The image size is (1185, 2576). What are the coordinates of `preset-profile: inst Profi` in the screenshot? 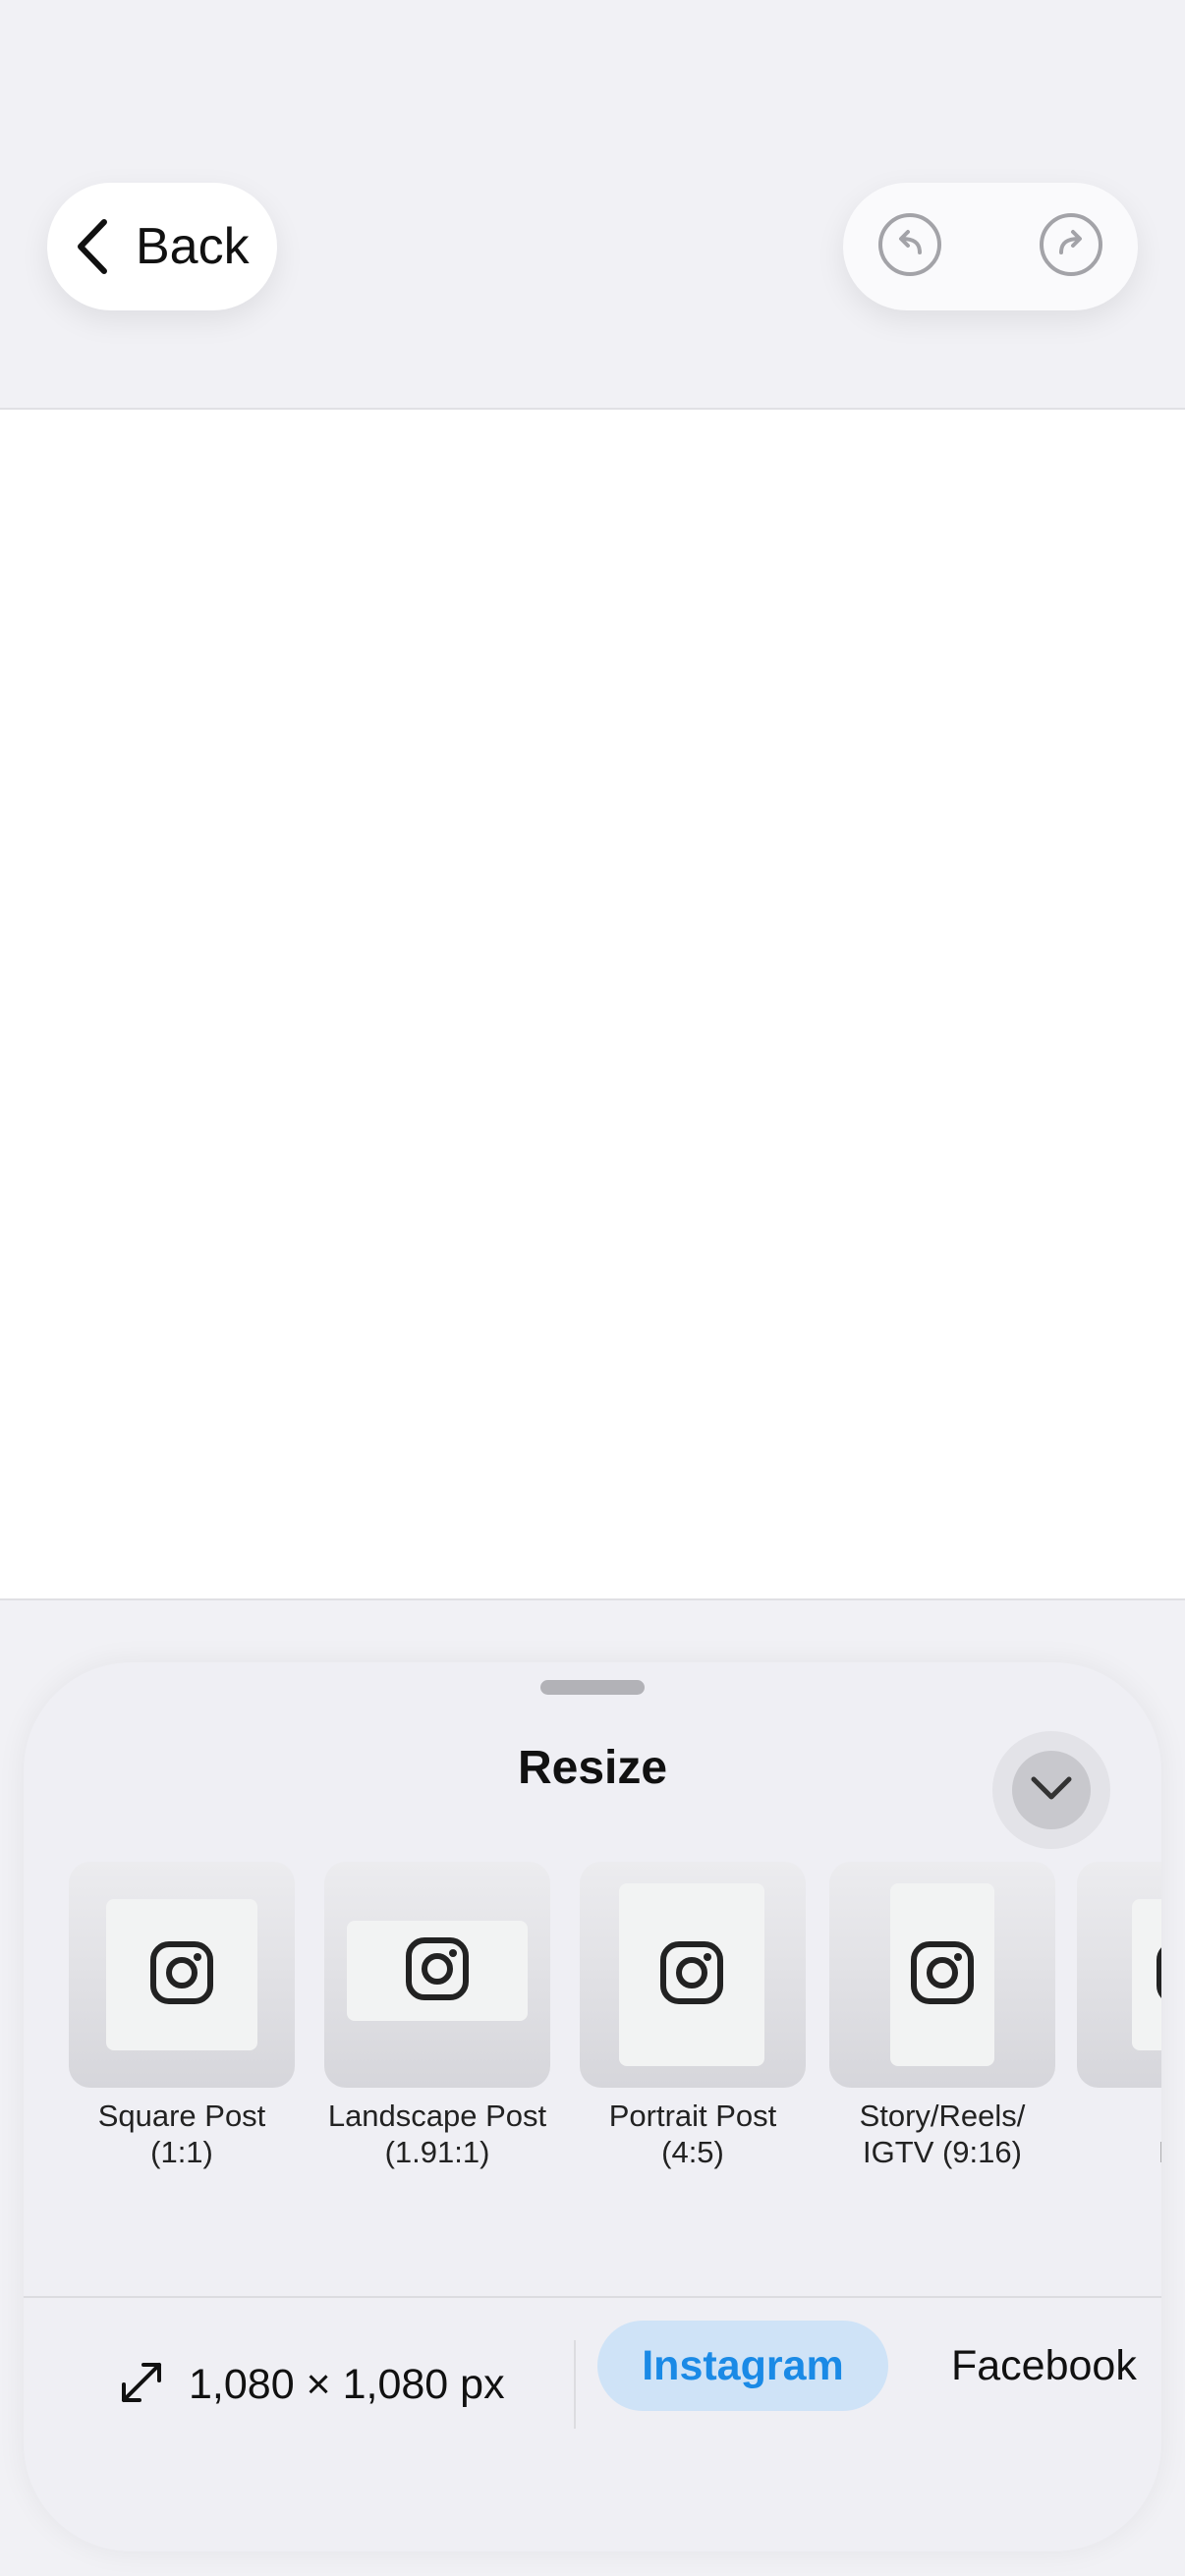 It's located at (1119, 2016).